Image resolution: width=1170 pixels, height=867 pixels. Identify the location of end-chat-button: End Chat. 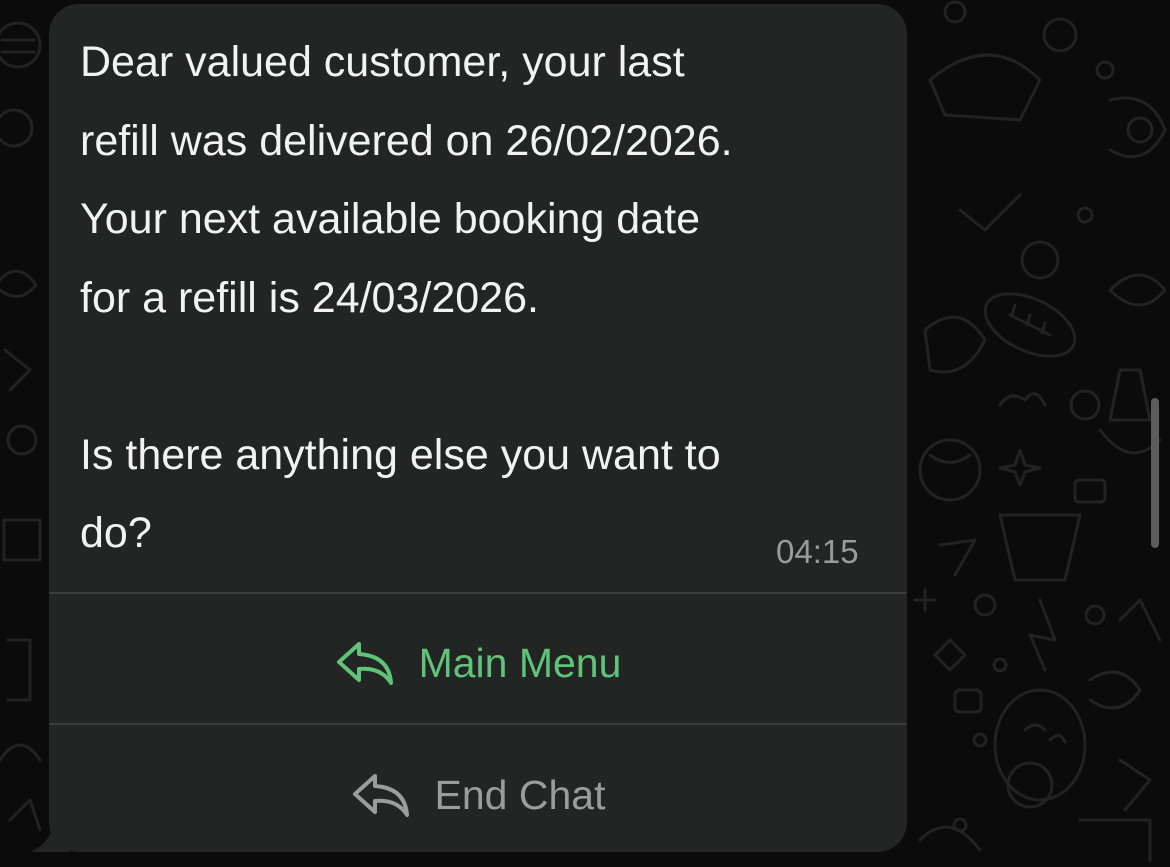
(478, 791).